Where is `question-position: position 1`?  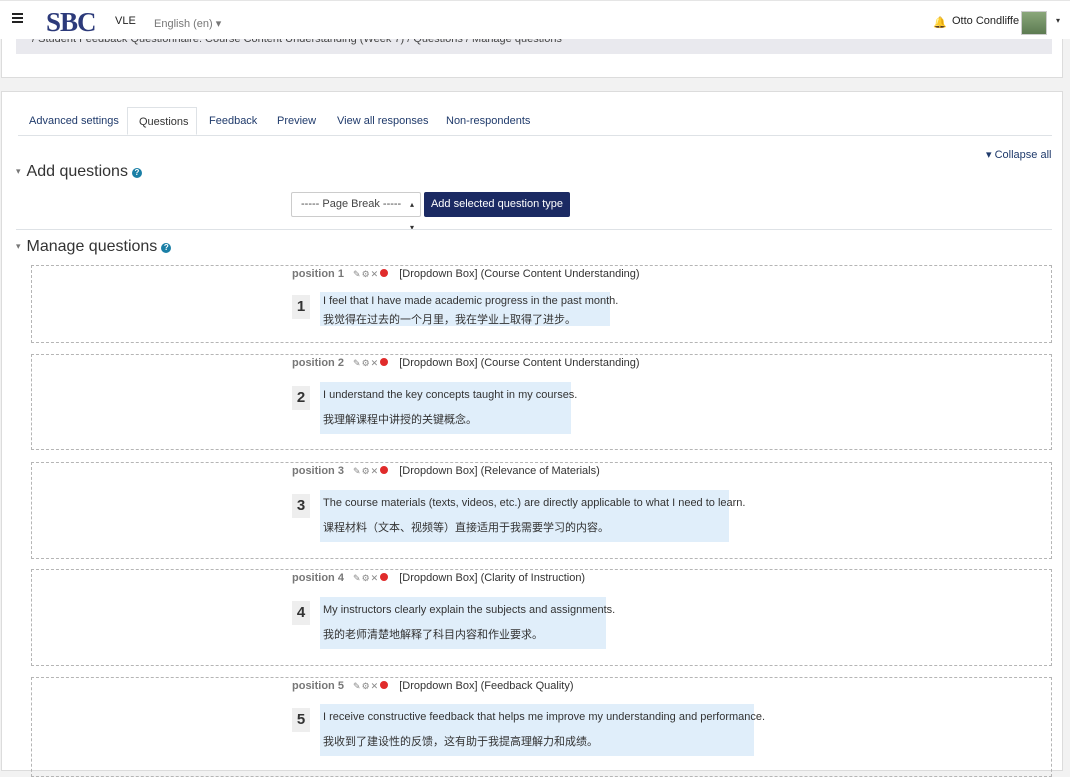
question-position: position 1 is located at coordinates (318, 274).